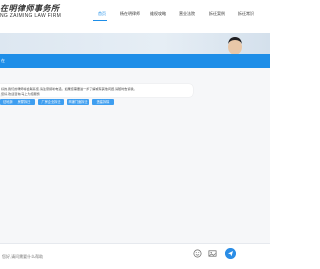 Image resolution: width=320 pixels, height=269 pixels. I want to click on quick-reply-list: 征地拆迁 房屋拆迁 厂房企业拆迁 商铺门面拆迁 违建拆除, so click(135, 103).